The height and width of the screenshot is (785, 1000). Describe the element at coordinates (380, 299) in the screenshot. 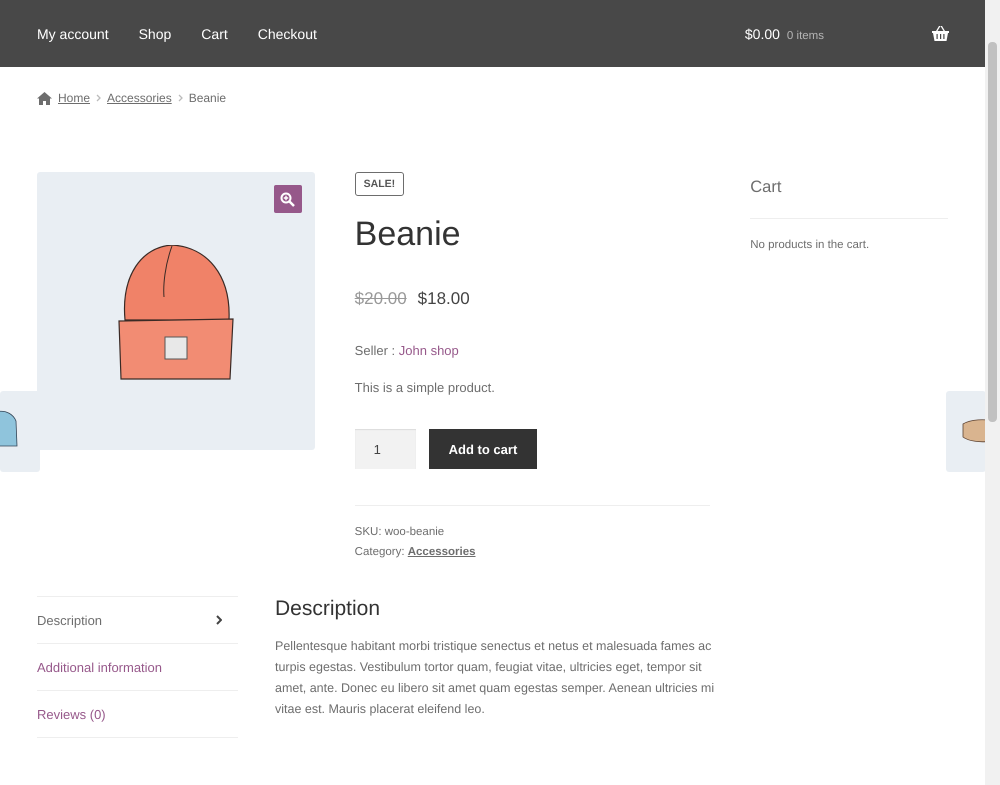

I see `original-price: $20.00` at that location.